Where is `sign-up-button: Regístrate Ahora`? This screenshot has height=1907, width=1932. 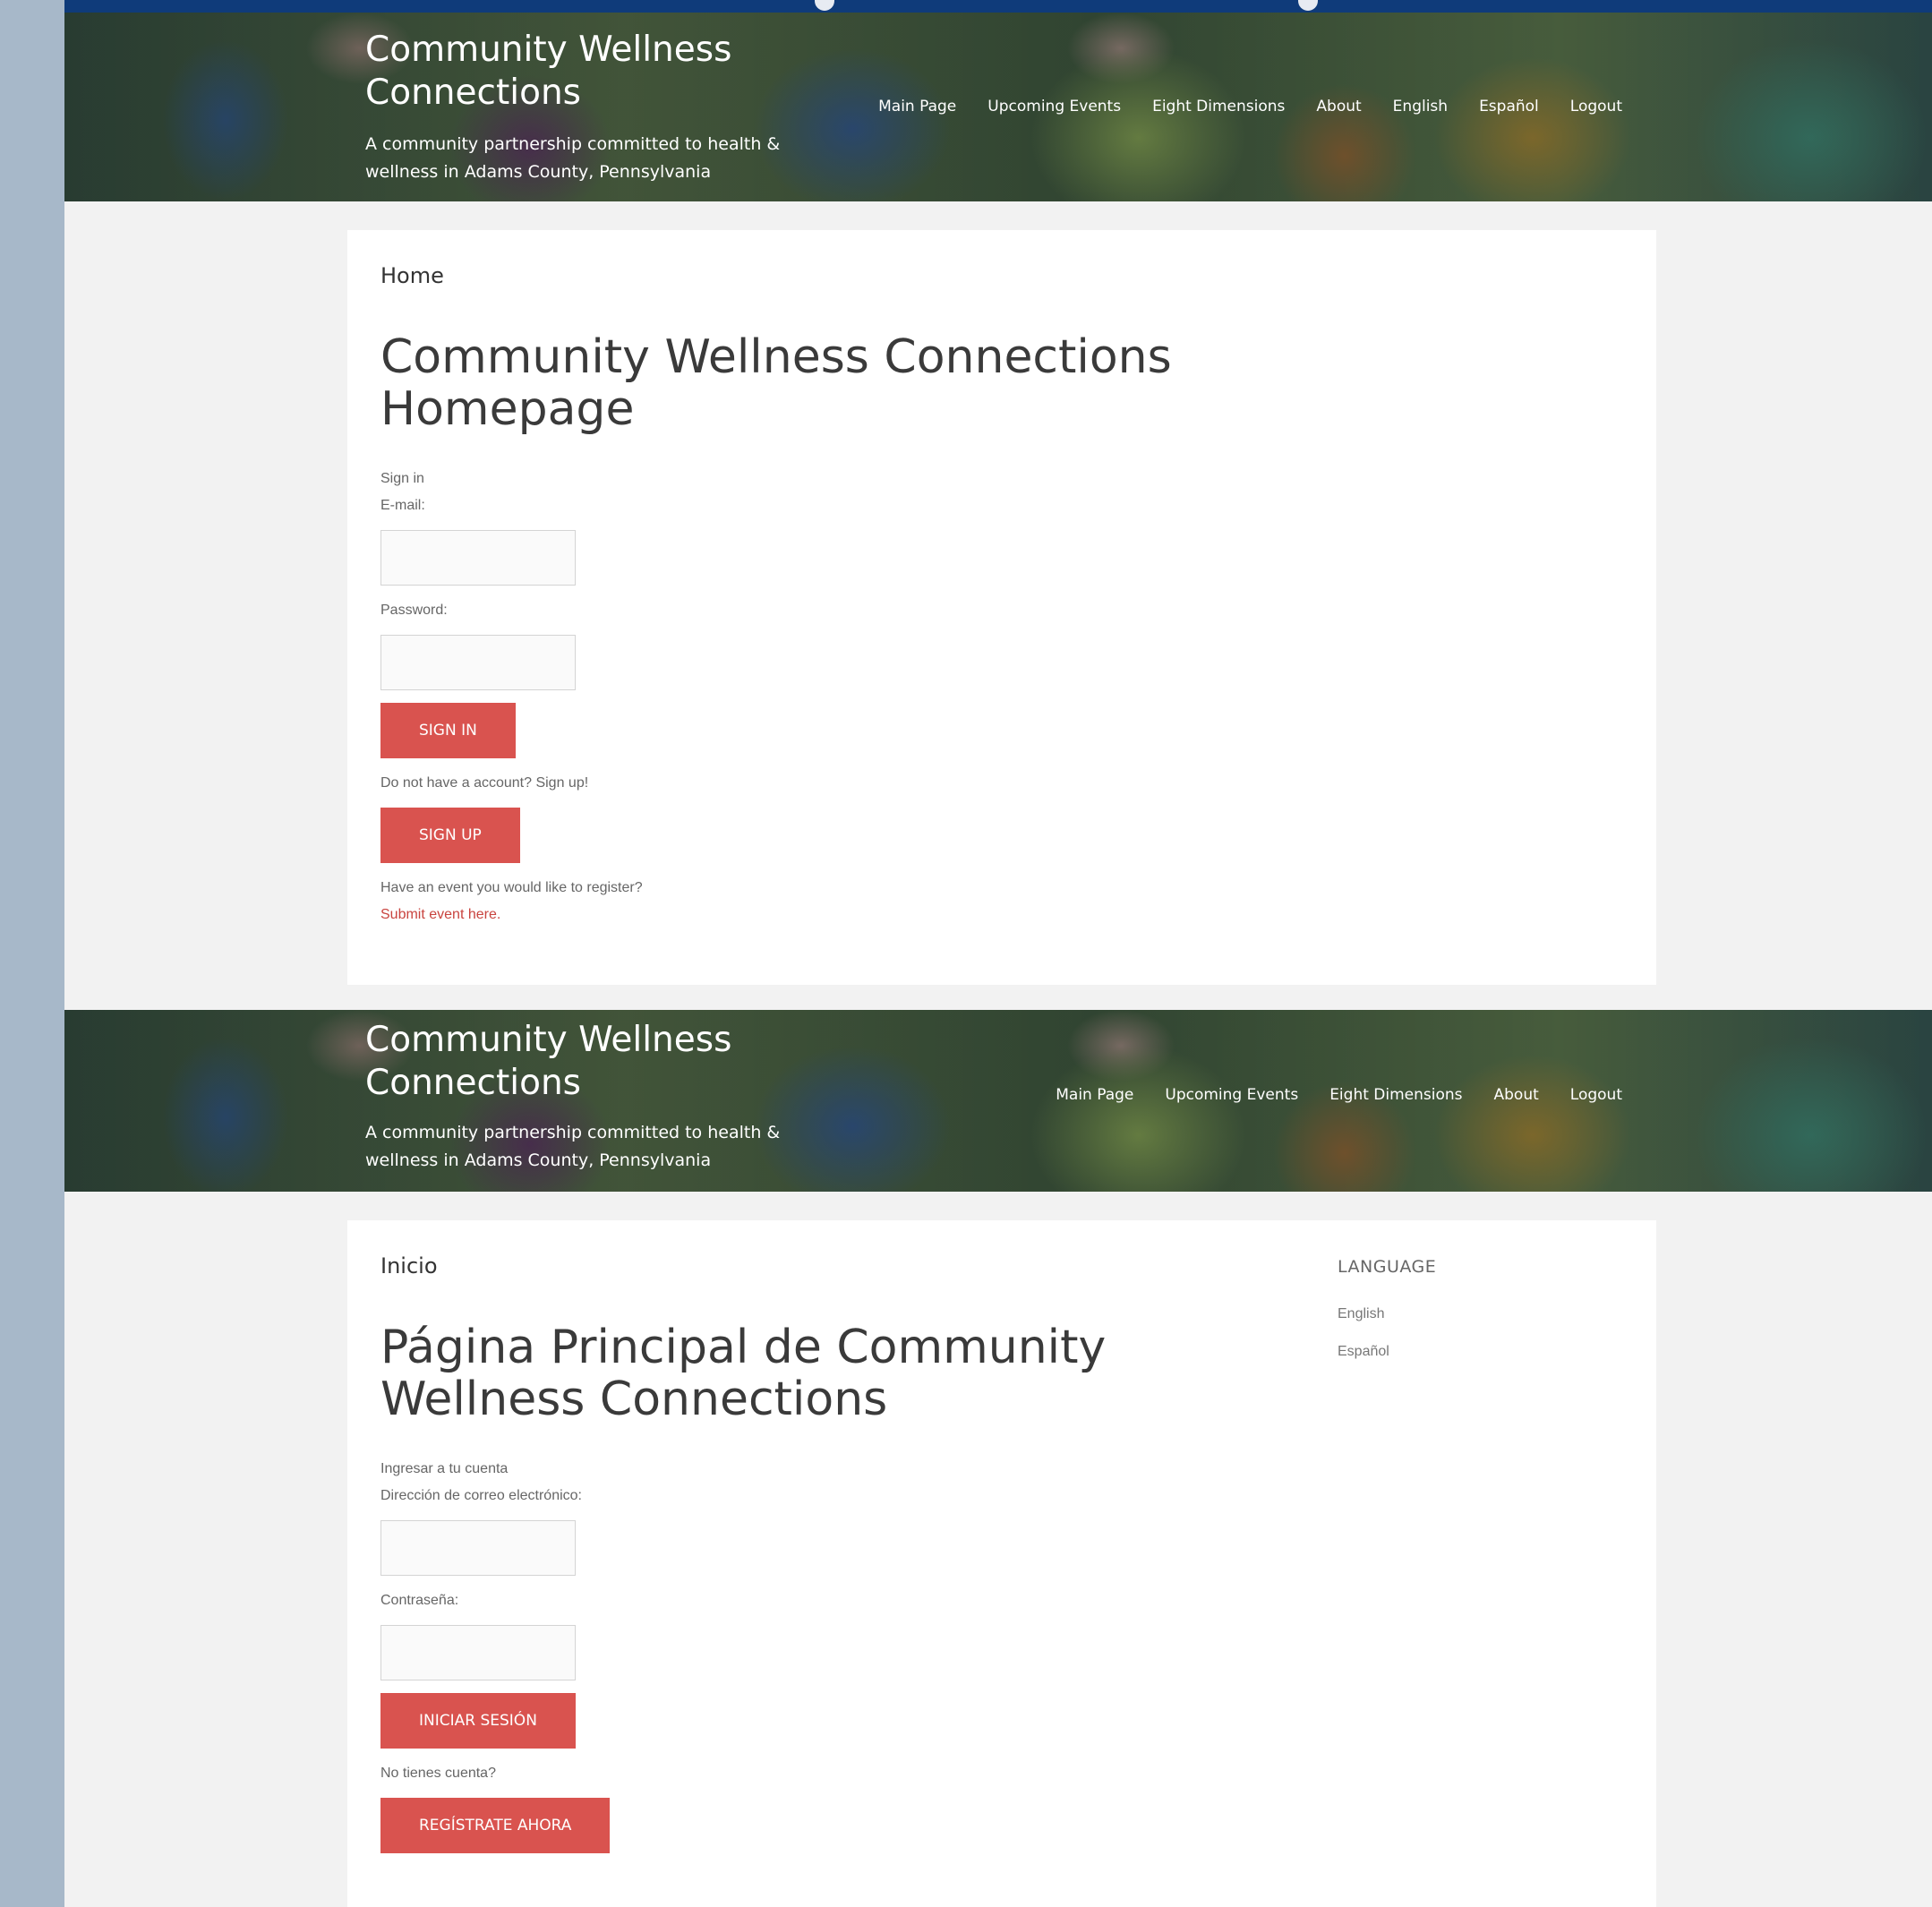 sign-up-button: Regístrate Ahora is located at coordinates (495, 1825).